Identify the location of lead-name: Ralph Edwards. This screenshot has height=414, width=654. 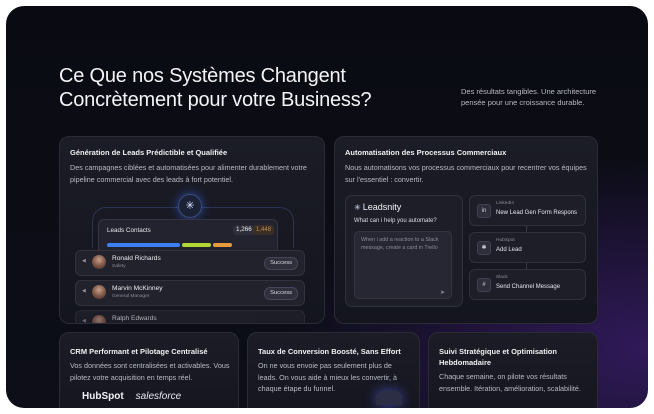
(134, 318).